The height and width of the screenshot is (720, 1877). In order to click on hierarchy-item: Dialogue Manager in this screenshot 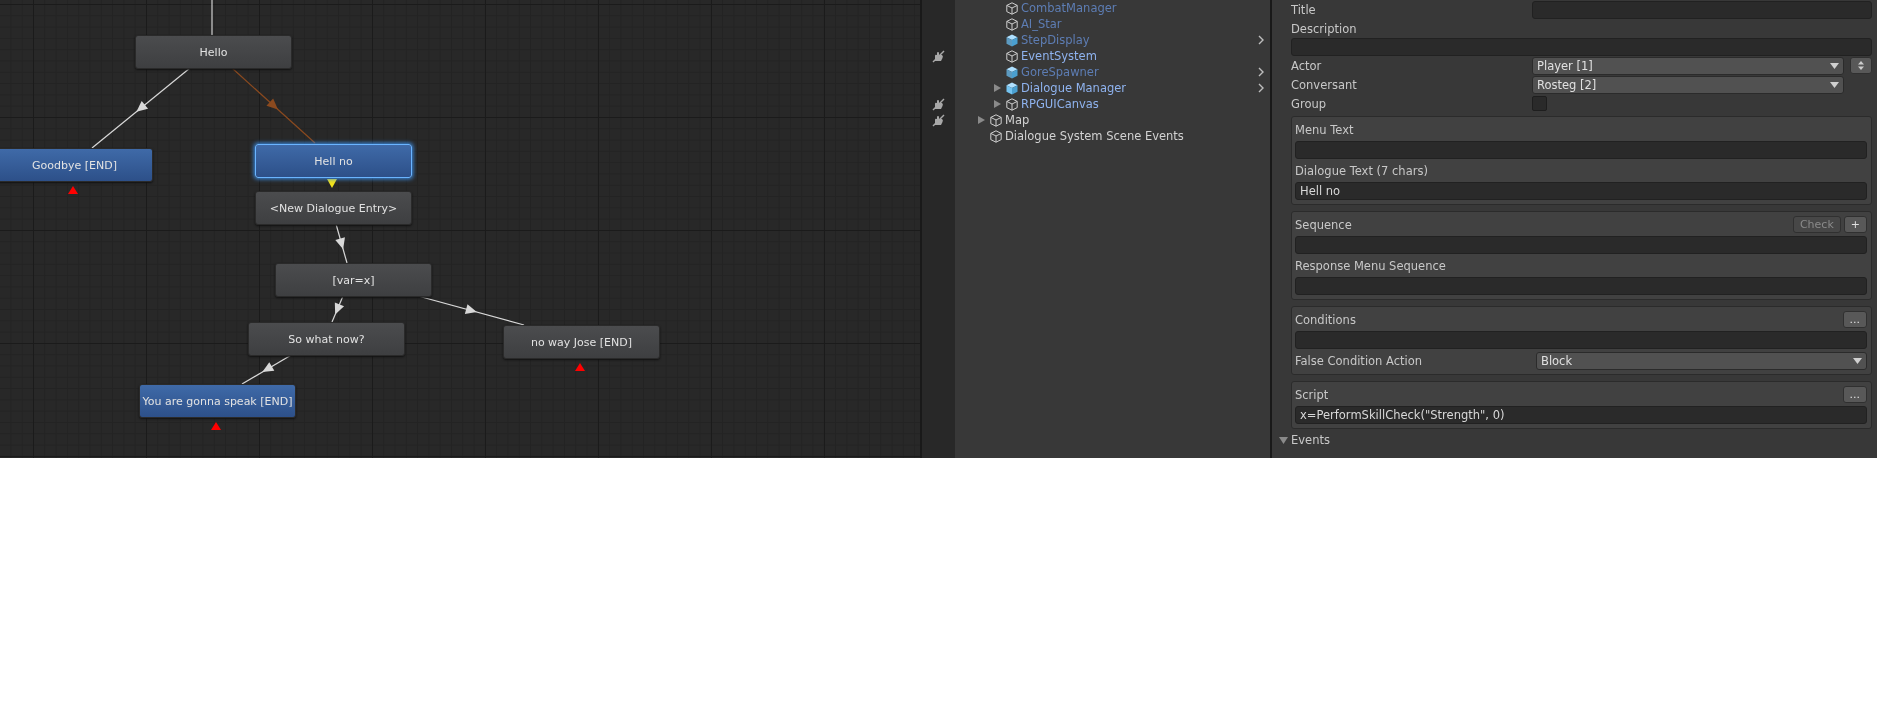, I will do `click(1138, 88)`.